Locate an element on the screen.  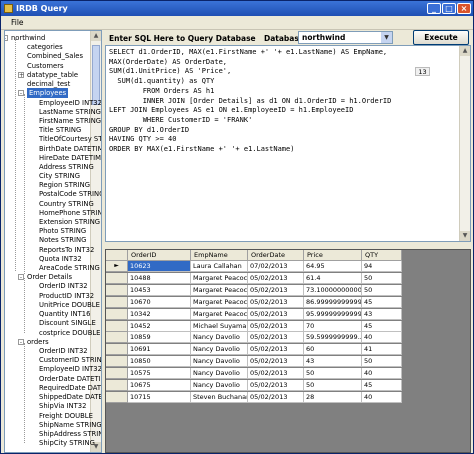
close-button: × is located at coordinates (464, 8).